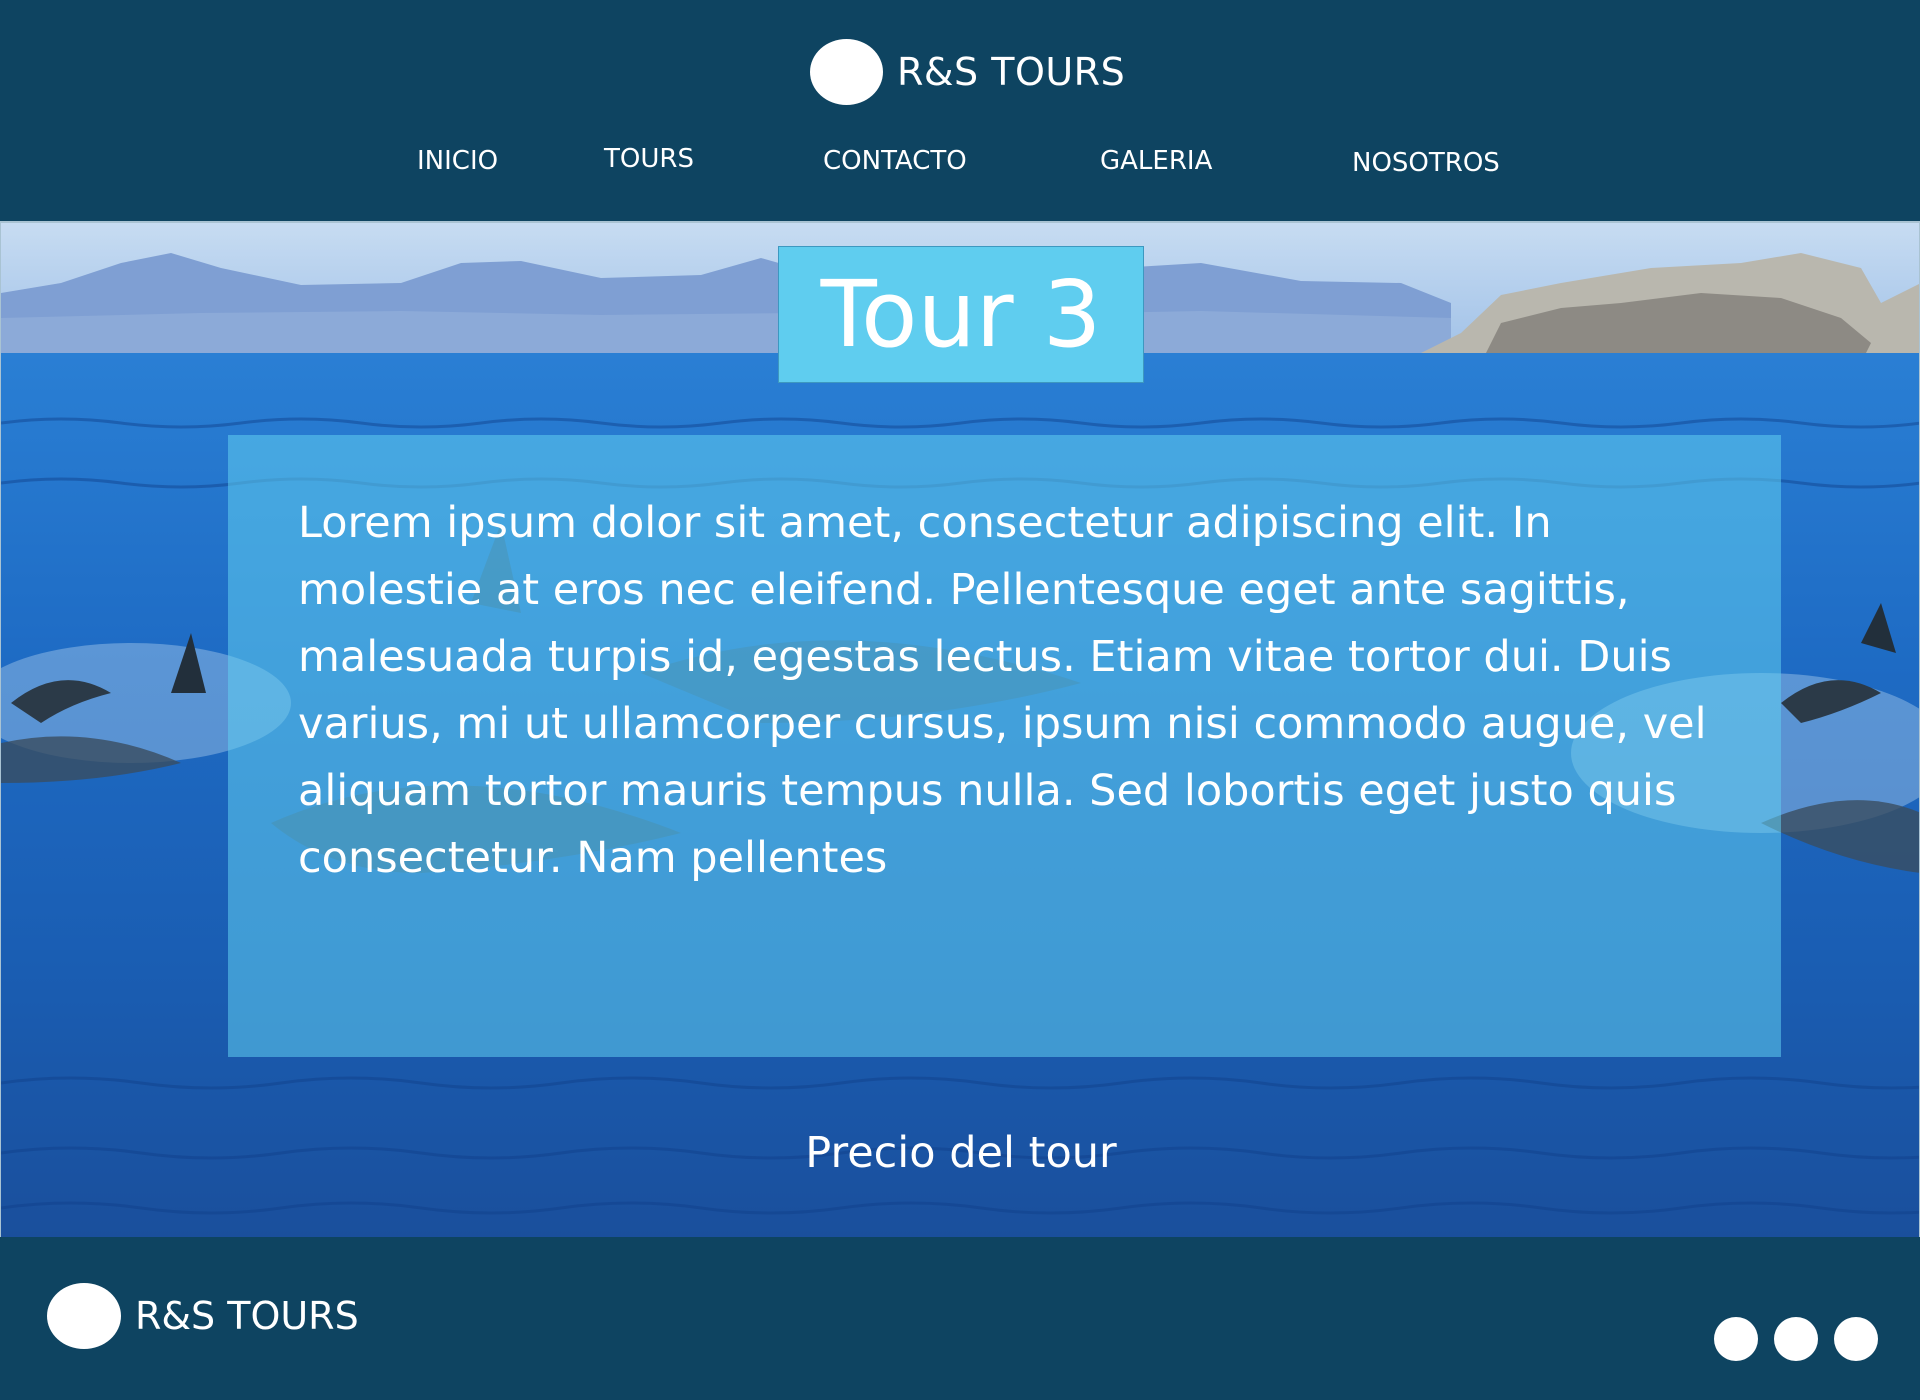 This screenshot has width=1920, height=1400. I want to click on footer-brand-name: R&S TOURS, so click(247, 1316).